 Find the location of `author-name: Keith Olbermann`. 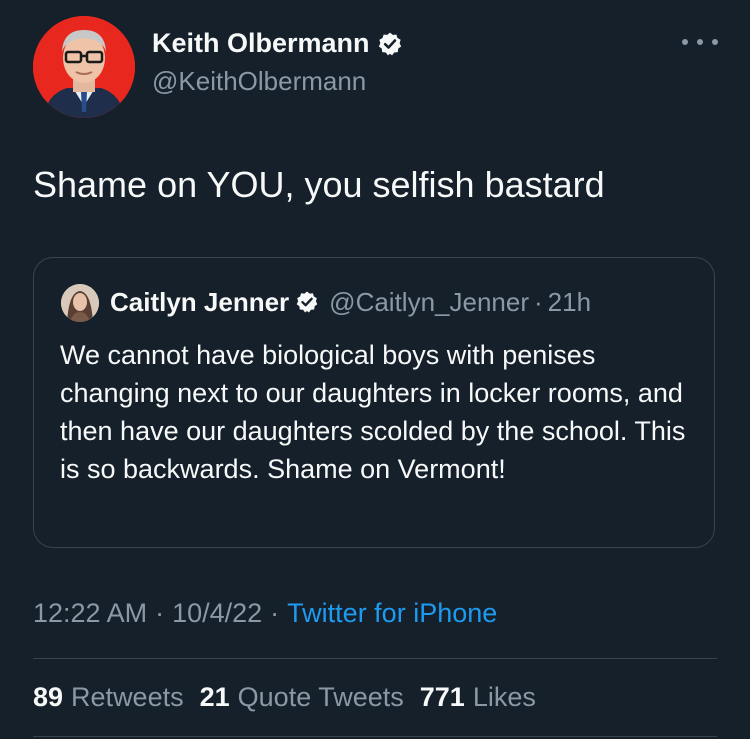

author-name: Keith Olbermann is located at coordinates (277, 43).